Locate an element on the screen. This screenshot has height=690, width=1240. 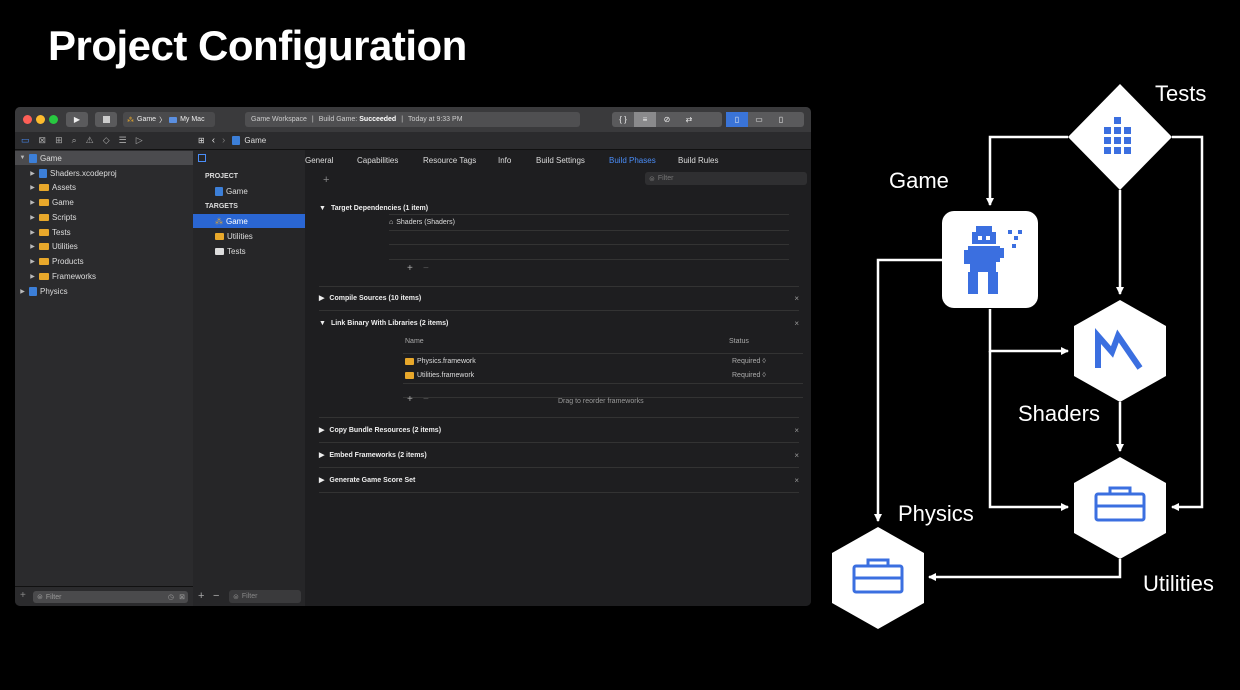
source-control-filter-icon: ⊠ is located at coordinates (182, 597).